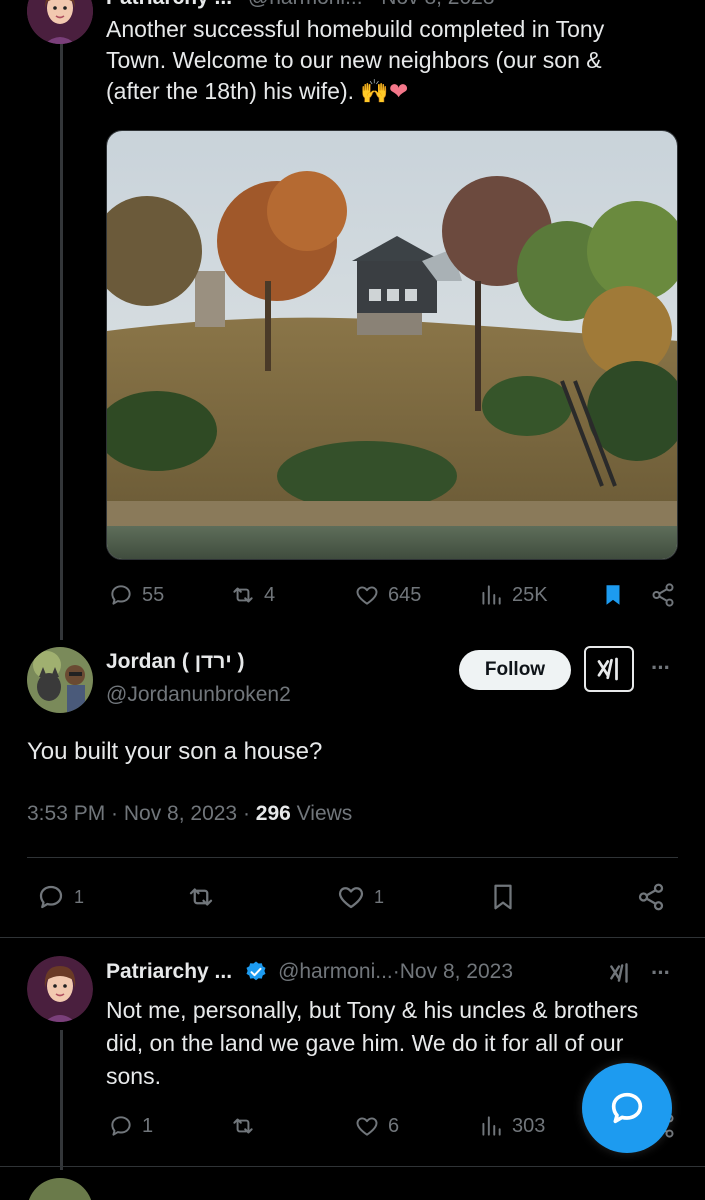 Image resolution: width=705 pixels, height=1200 pixels. Describe the element at coordinates (175, 662) in the screenshot. I see `author-name: Jordan ( ירדן )` at that location.